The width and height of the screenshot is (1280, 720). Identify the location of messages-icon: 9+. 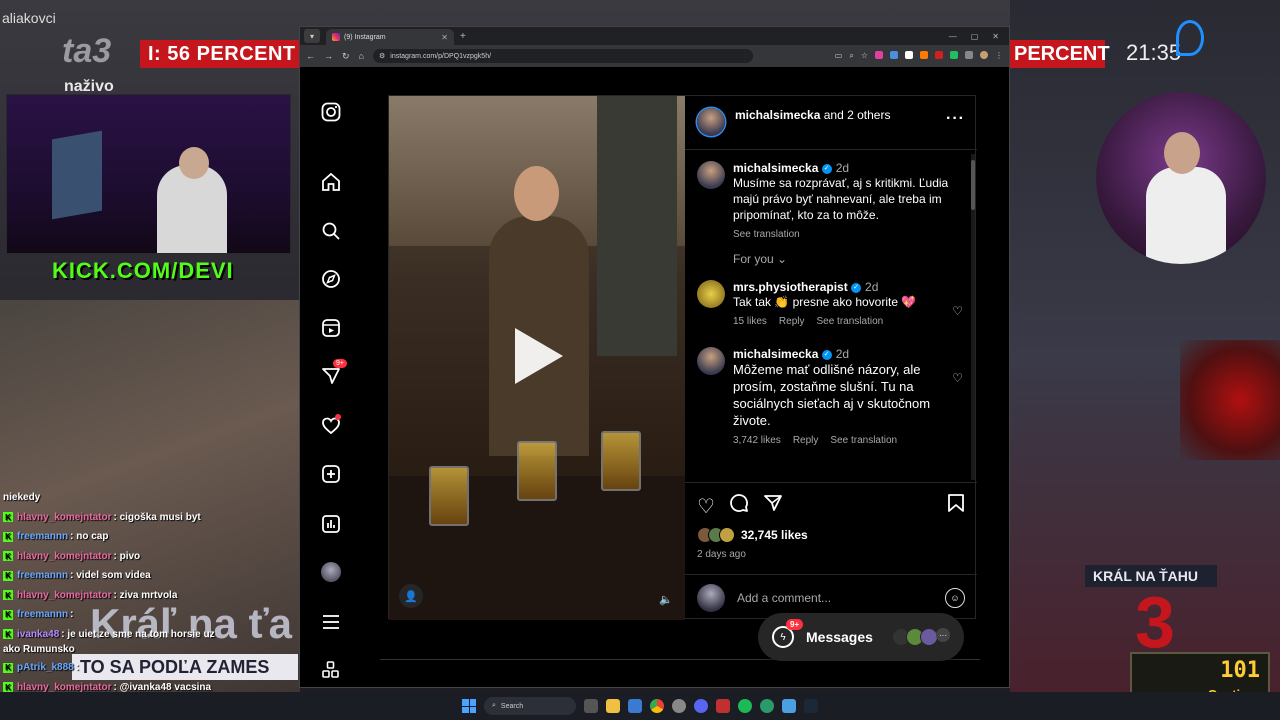
(333, 373).